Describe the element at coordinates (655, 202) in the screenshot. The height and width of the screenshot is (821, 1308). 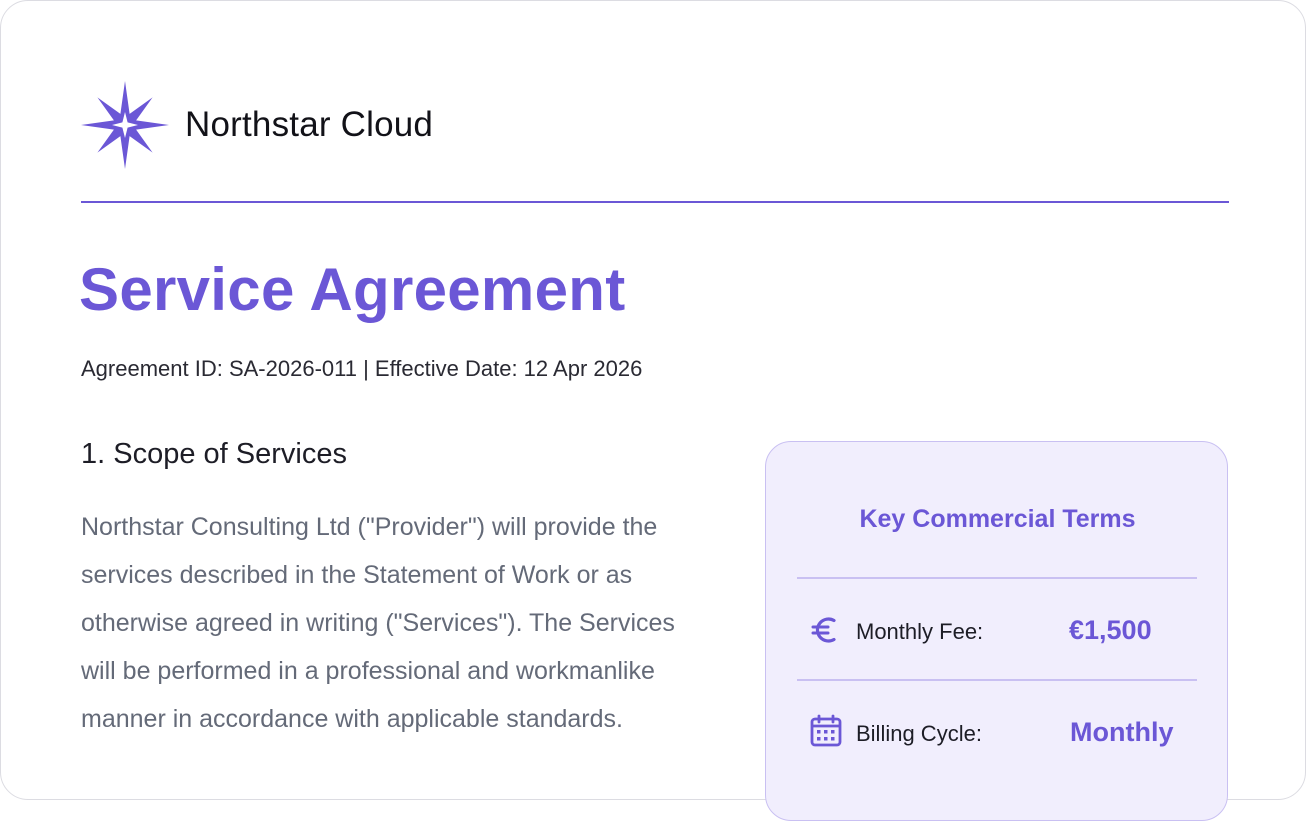
I see `header-divider` at that location.